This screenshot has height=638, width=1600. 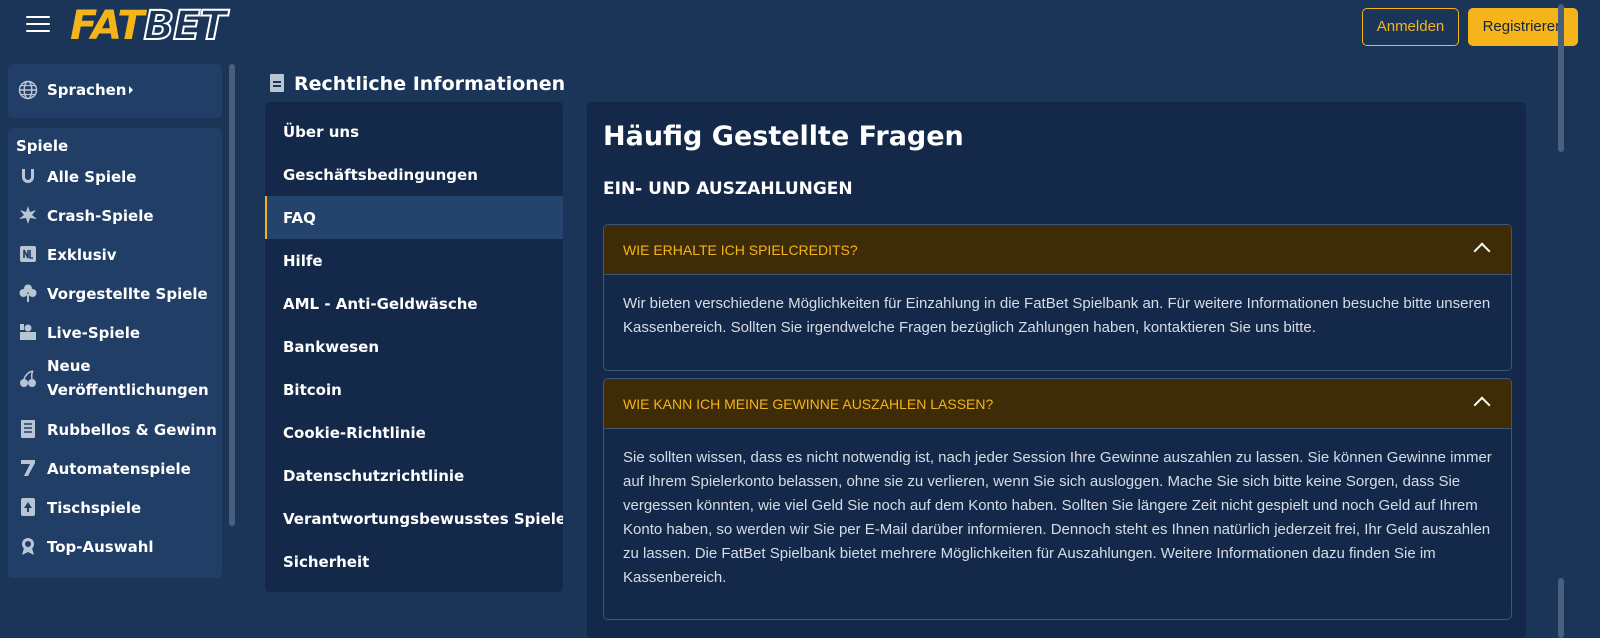 I want to click on sidebar-item-featured: Vorgestellte Spiele, so click(x=115, y=294).